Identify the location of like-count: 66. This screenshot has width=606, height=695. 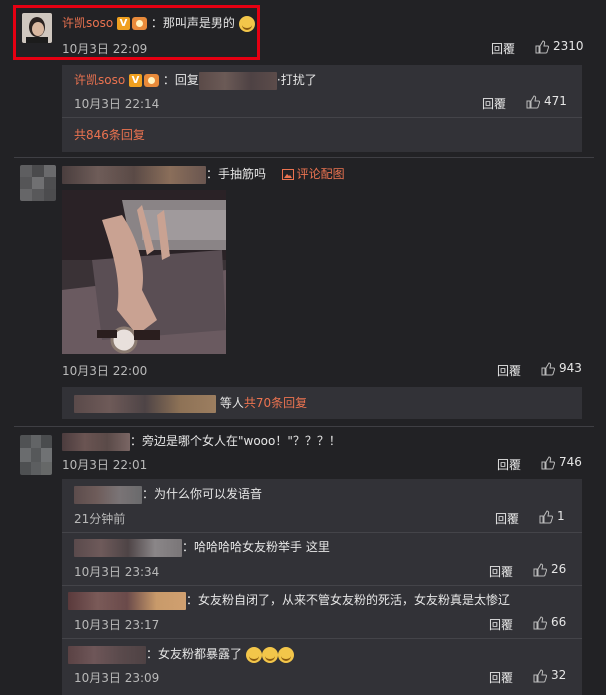
(559, 622).